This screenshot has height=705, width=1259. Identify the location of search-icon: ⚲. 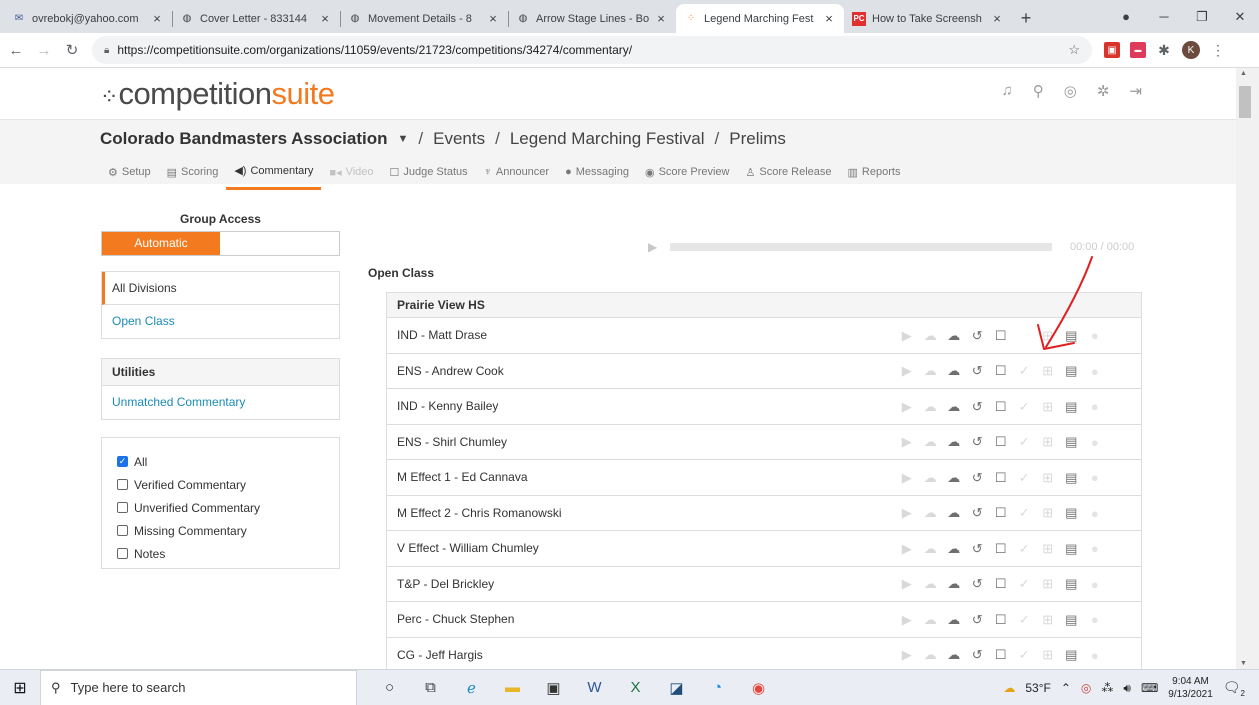
(1038, 91).